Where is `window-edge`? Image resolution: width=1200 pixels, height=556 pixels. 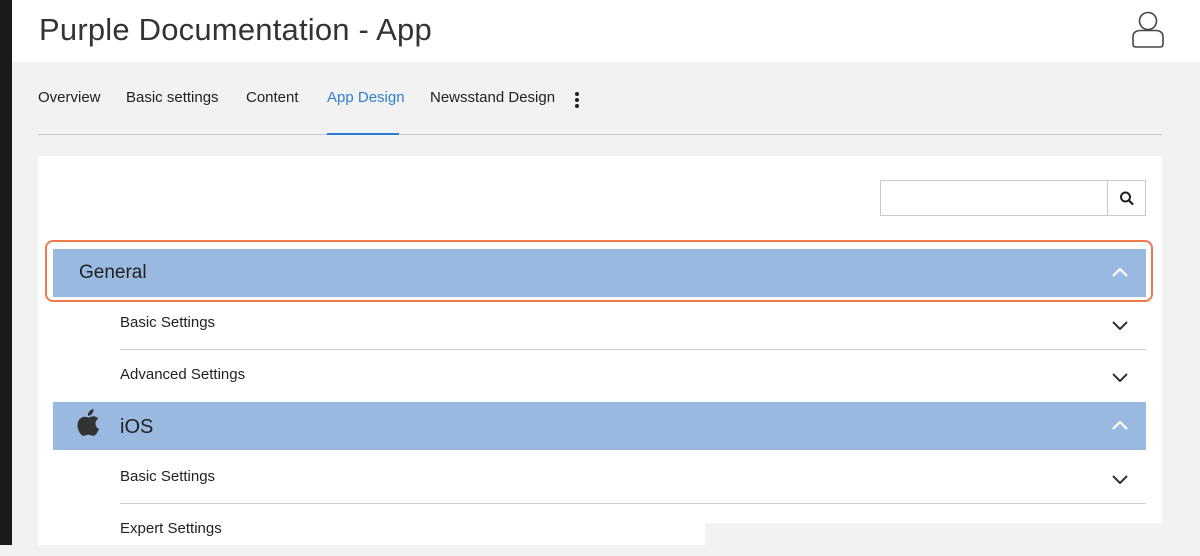
window-edge is located at coordinates (6, 272).